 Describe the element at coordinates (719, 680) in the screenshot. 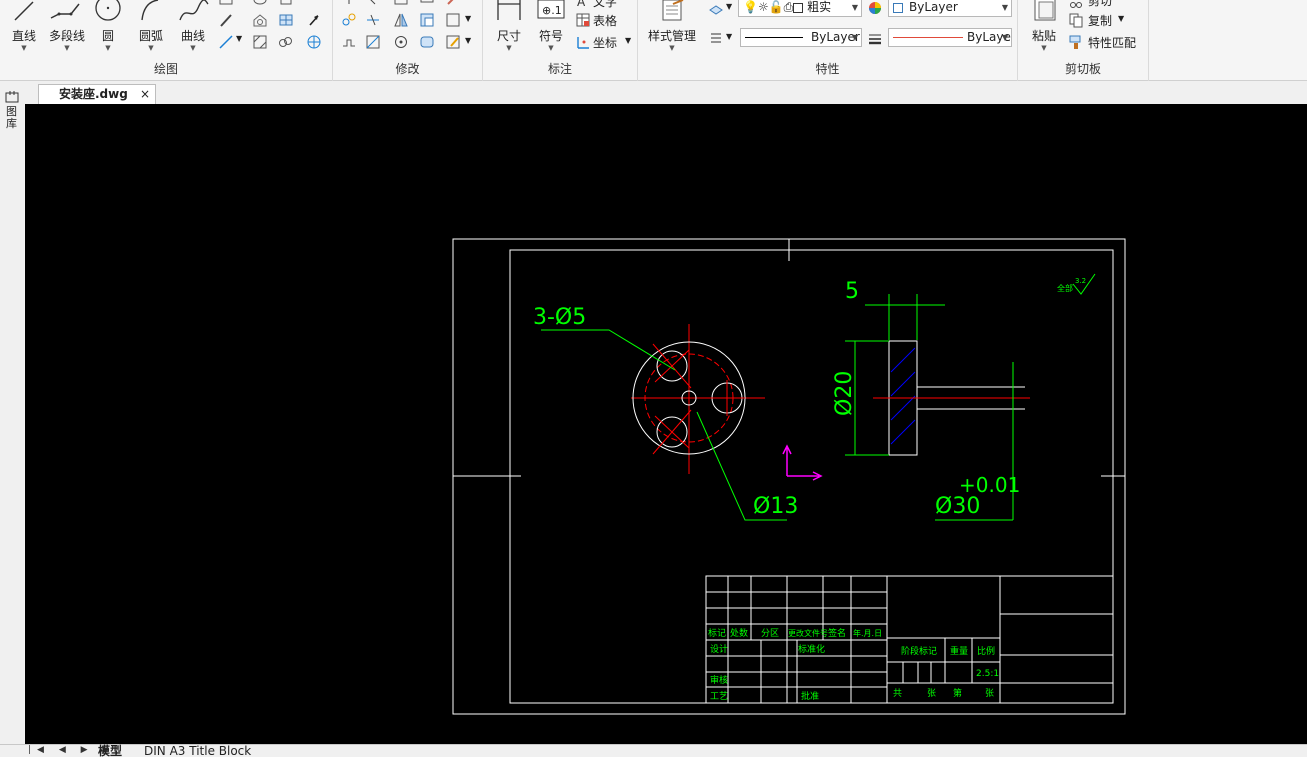

I see `tb-review: 审核` at that location.